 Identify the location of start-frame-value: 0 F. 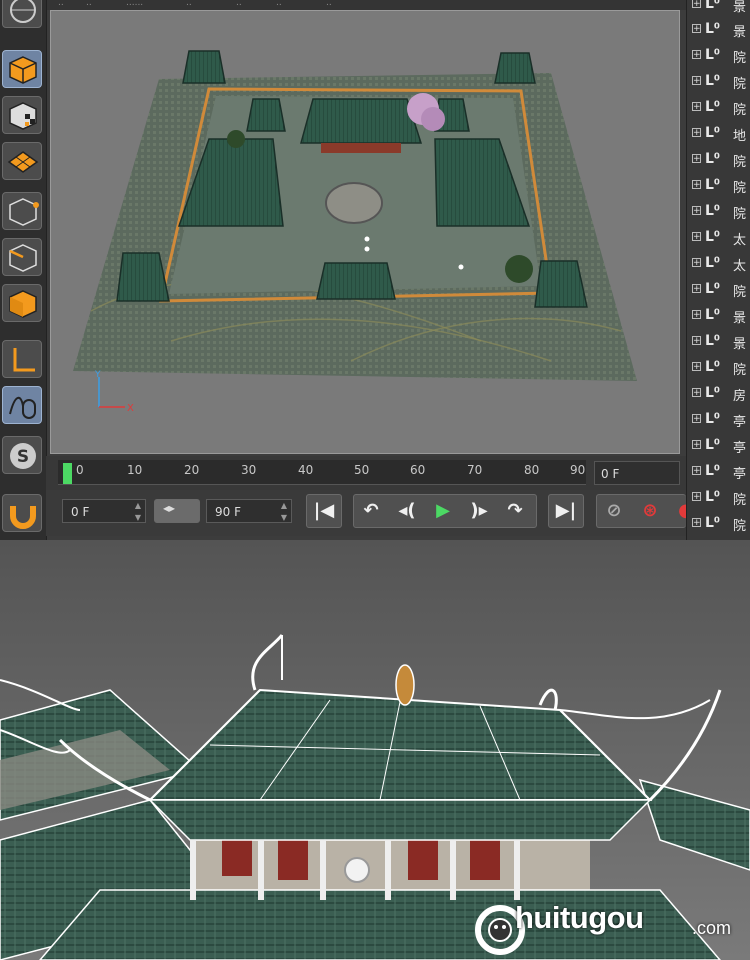
(80, 512).